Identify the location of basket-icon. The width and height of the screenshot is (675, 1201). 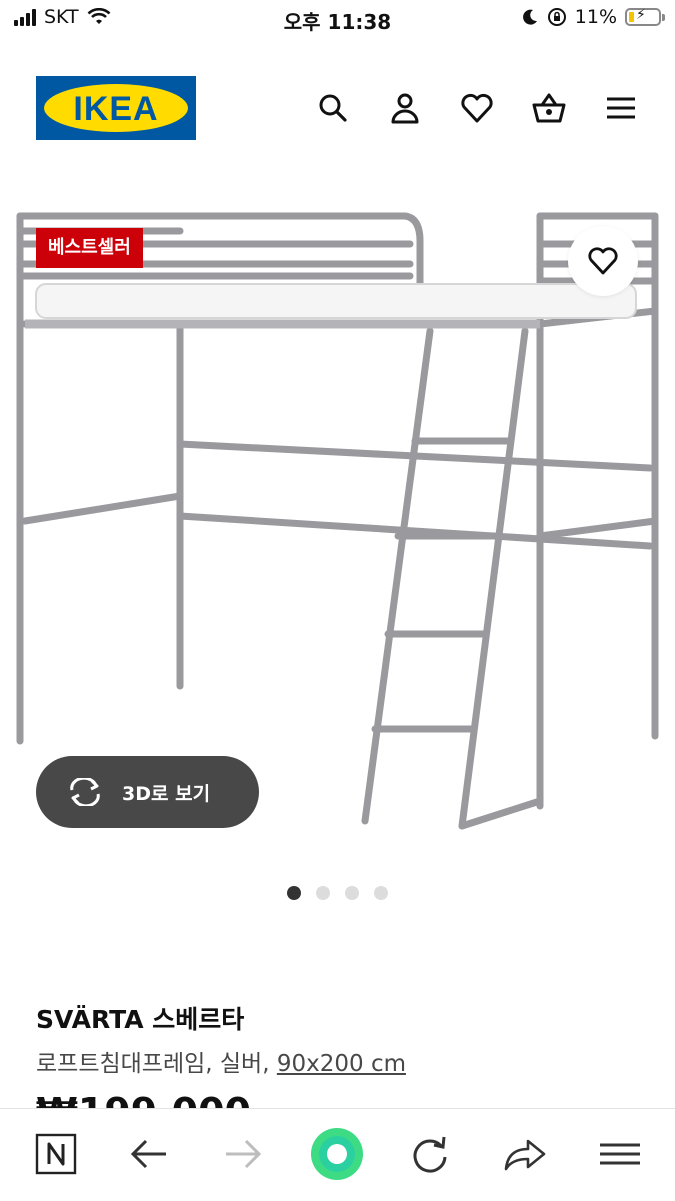
(549, 108).